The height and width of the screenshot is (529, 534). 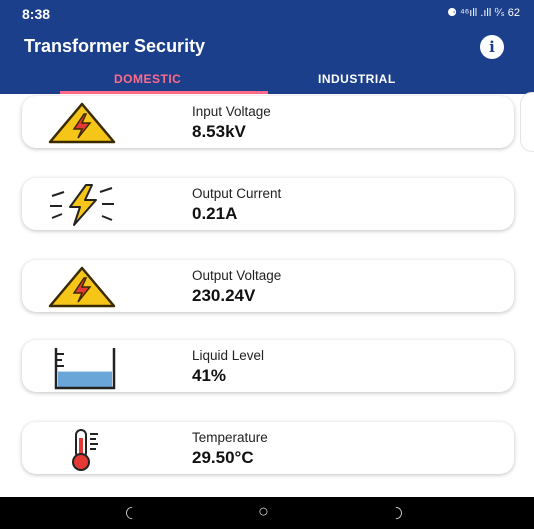 I want to click on reading-label: Temperature, so click(x=230, y=437).